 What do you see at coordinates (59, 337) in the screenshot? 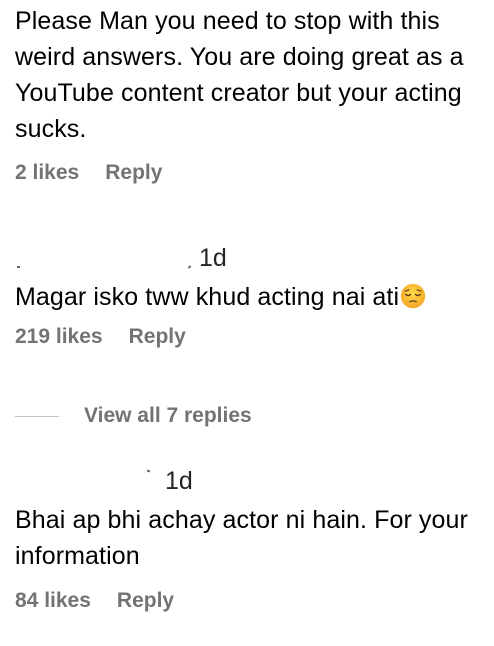
I see `likes-count: 219 likes` at bounding box center [59, 337].